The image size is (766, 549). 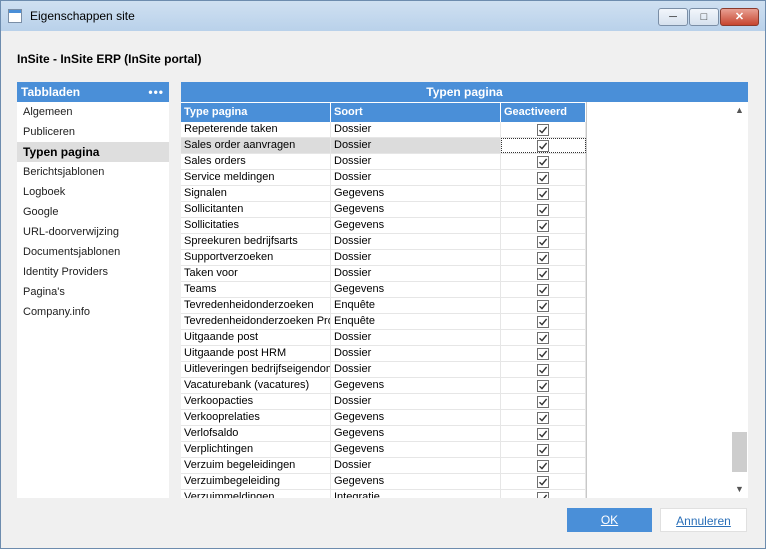 I want to click on vertical-scrollbar: ▲ ▼, so click(x=739, y=300).